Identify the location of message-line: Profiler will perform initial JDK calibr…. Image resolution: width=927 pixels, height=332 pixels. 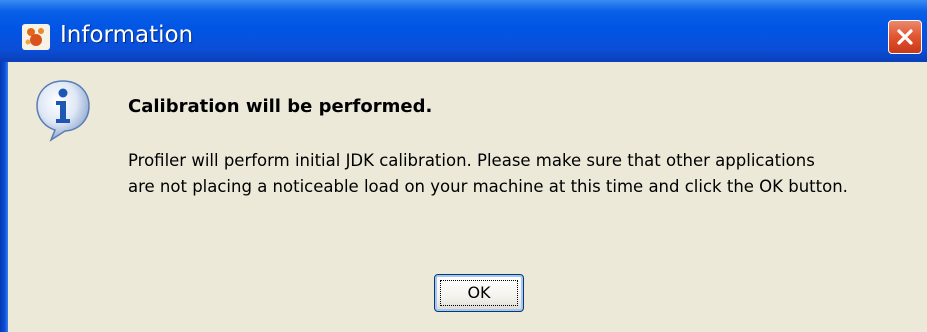
(471, 160).